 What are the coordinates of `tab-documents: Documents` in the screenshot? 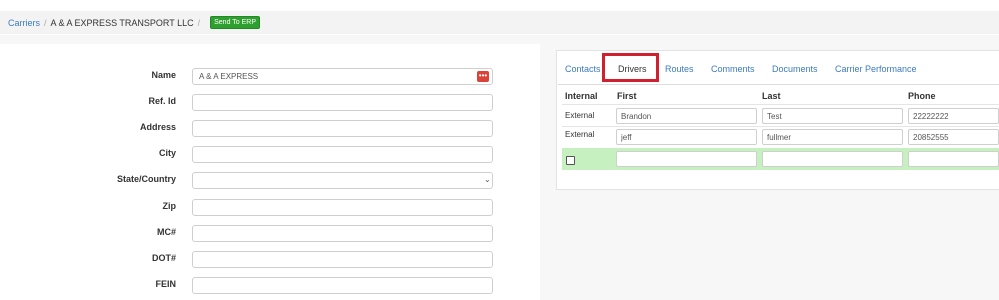 It's located at (795, 69).